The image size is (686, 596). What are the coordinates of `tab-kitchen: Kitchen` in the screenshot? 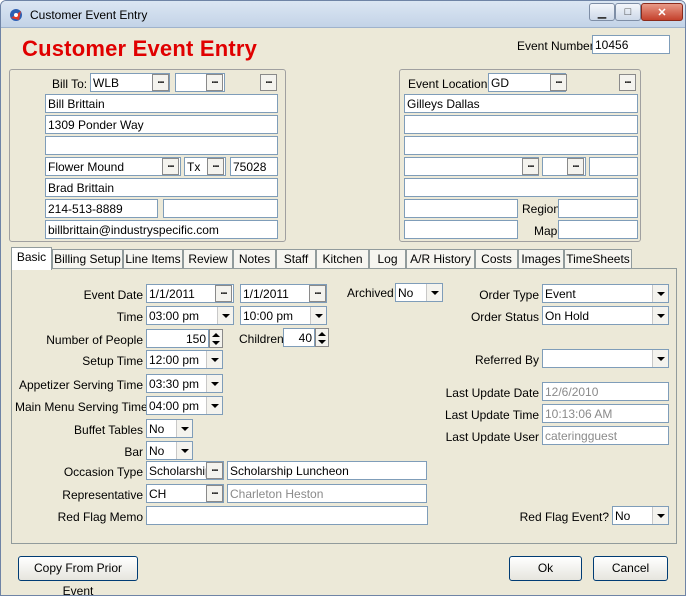 It's located at (342, 259).